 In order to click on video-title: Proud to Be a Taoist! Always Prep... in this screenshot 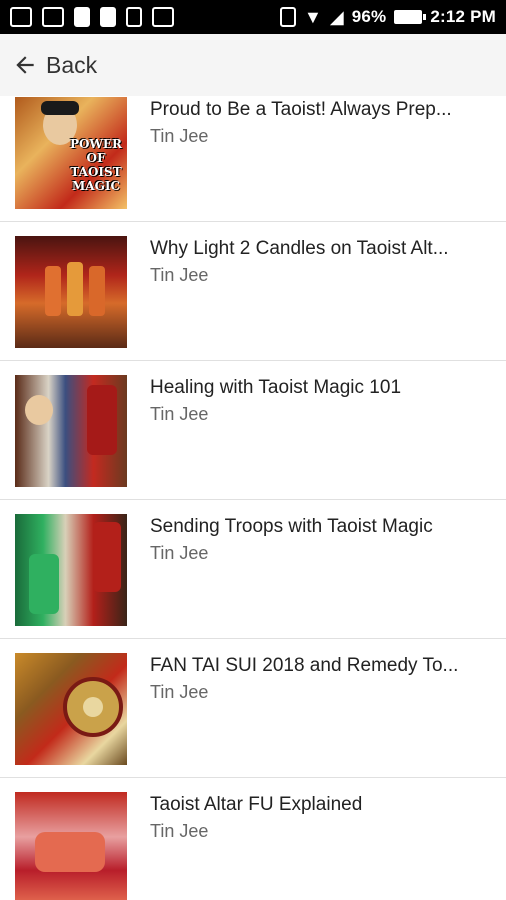, I will do `click(301, 109)`.